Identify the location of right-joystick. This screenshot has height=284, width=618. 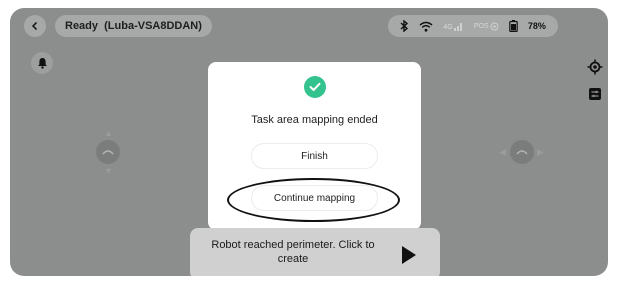
(522, 152).